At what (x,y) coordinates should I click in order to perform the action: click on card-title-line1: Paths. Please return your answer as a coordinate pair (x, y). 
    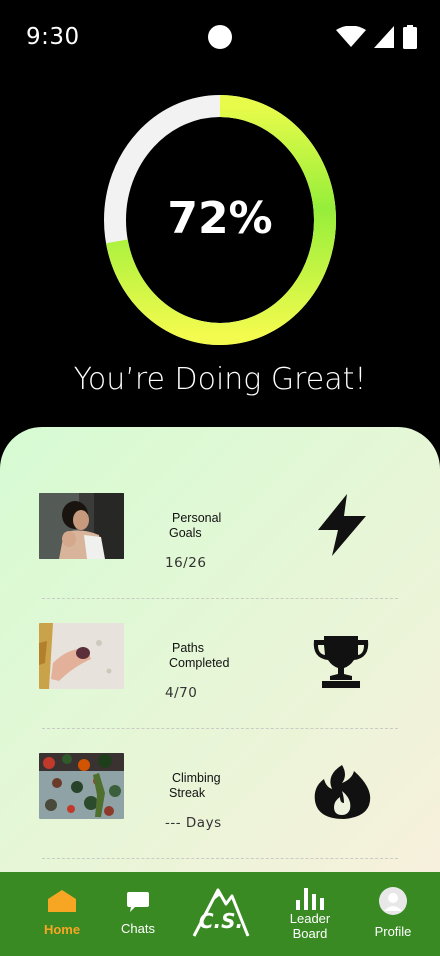
    Looking at the image, I should click on (188, 648).